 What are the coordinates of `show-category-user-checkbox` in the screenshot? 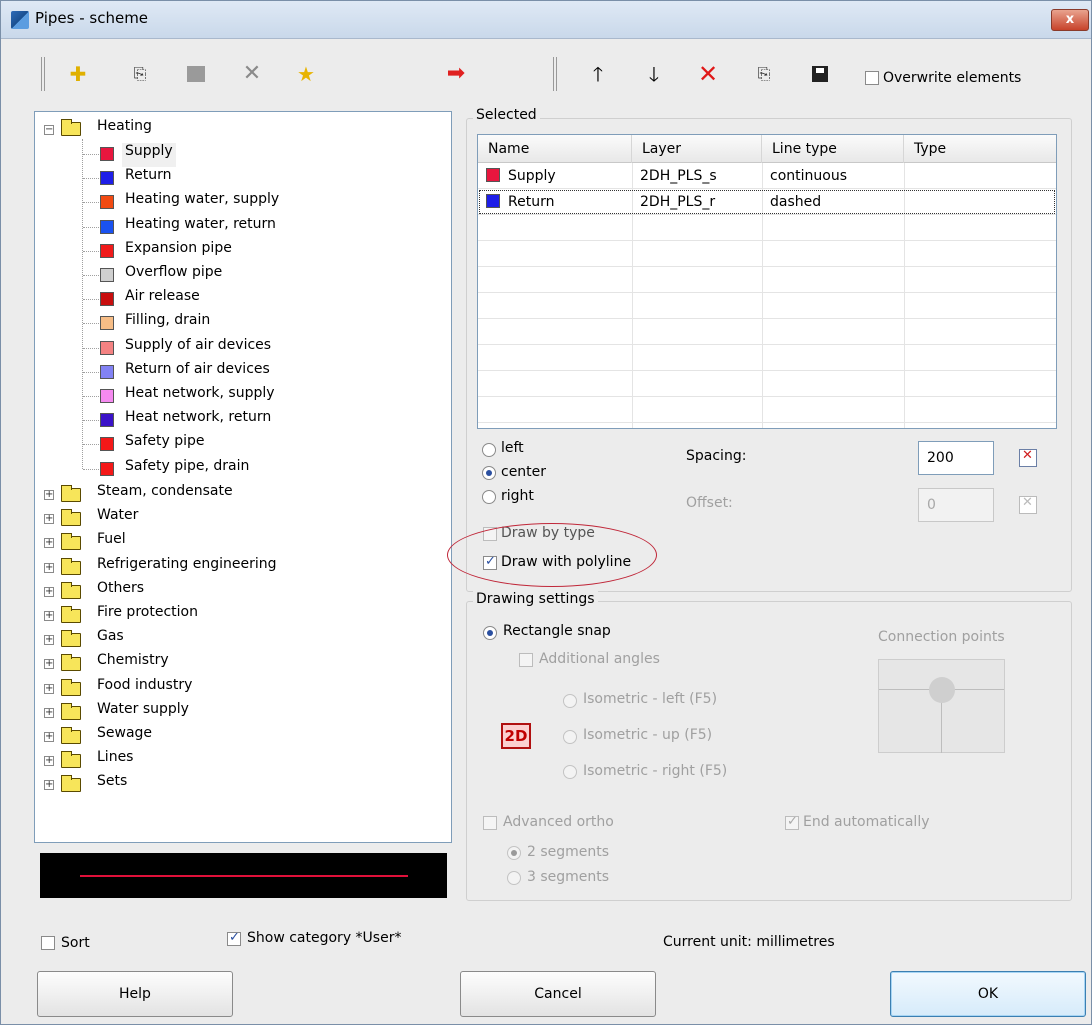 It's located at (234, 938).